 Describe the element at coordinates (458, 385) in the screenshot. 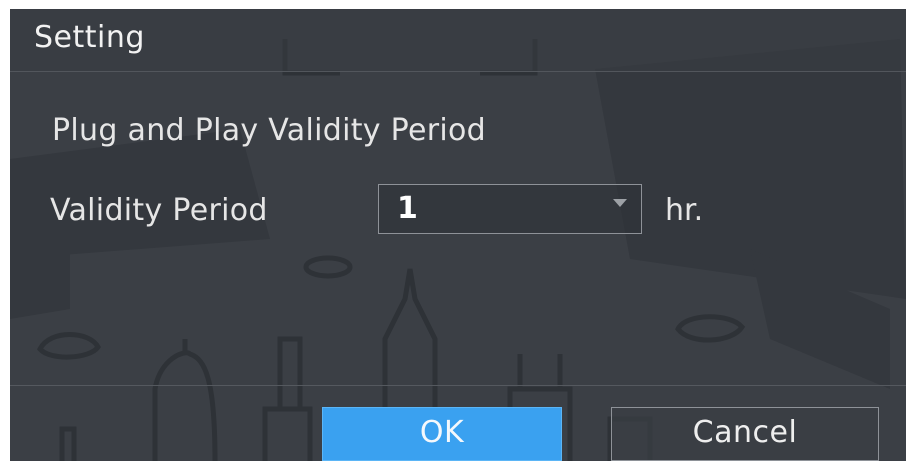

I see `footer-divider` at that location.